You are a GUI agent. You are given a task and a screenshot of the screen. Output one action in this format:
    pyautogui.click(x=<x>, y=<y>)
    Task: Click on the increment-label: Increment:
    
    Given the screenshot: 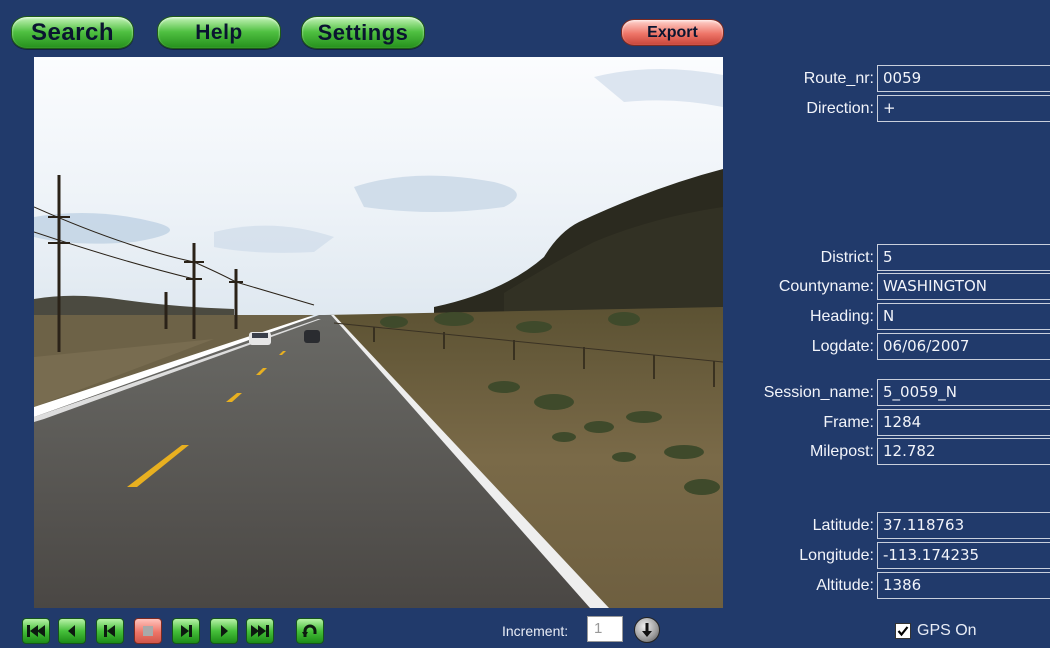 What is the action you would take?
    pyautogui.click(x=535, y=631)
    